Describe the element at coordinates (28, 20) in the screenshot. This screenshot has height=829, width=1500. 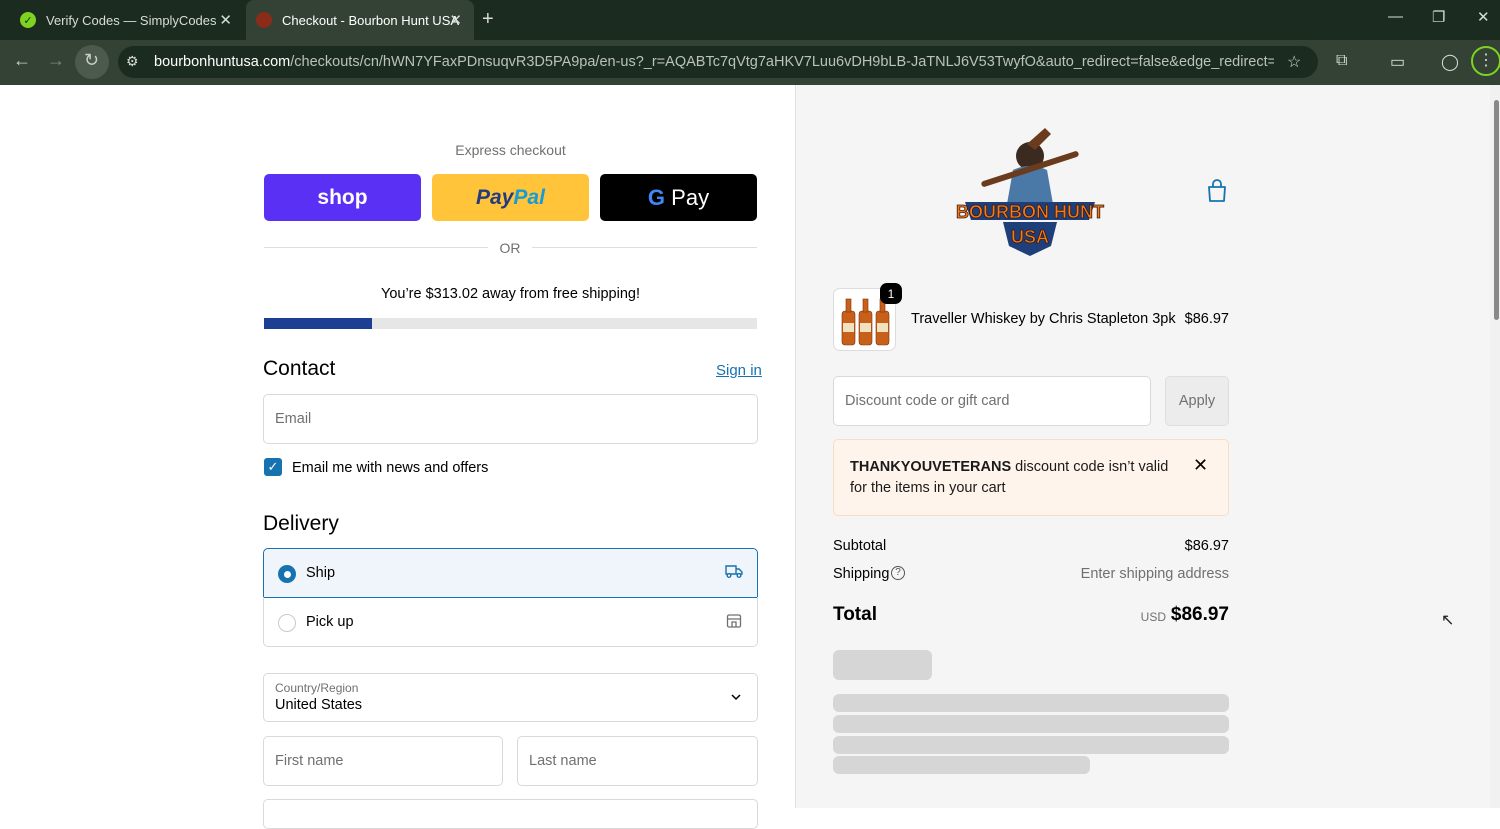
I see `simplycodes-favicon-icon: ✓` at that location.